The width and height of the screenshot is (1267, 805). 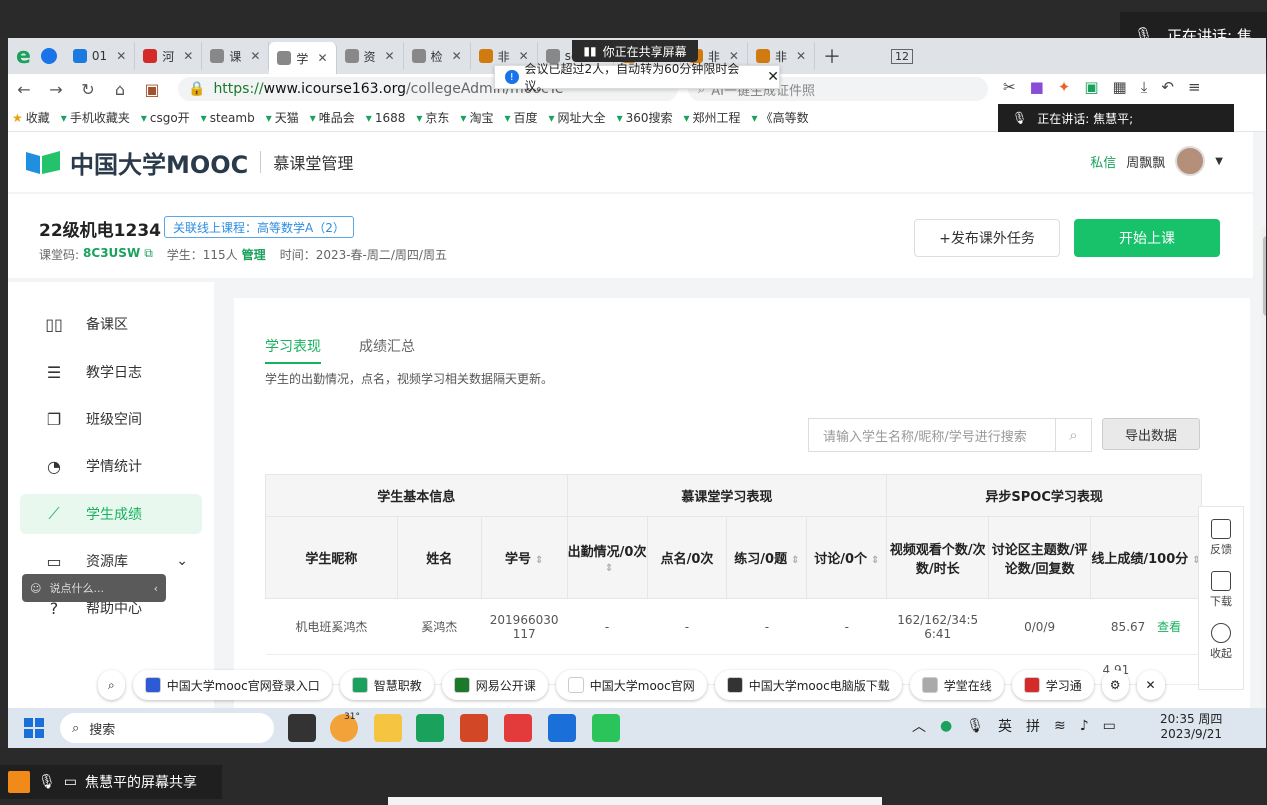 I want to click on browser-tab: 河 ✕, so click(x=169, y=56).